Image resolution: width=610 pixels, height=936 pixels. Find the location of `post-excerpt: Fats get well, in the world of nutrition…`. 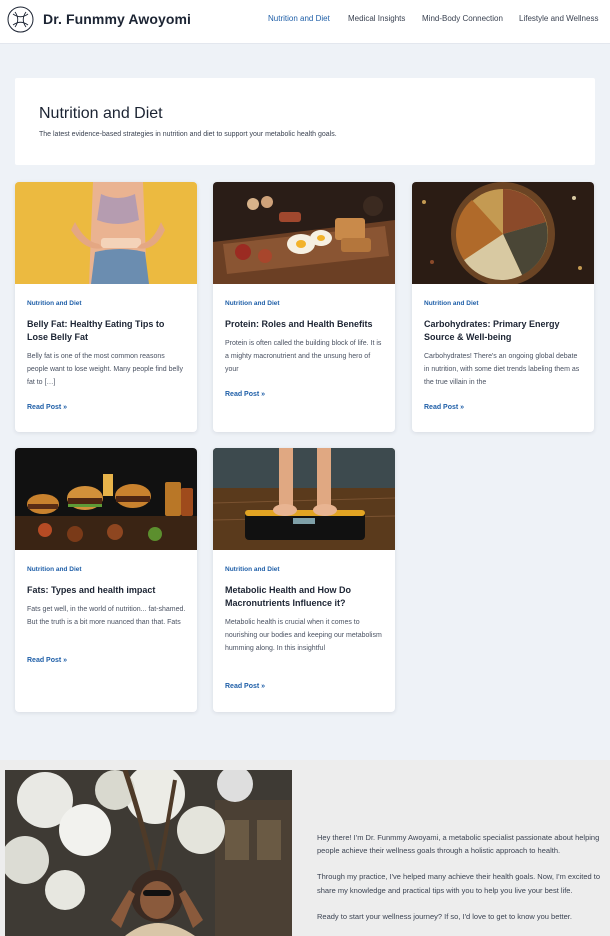

post-excerpt: Fats get well, in the world of nutrition… is located at coordinates (106, 616).